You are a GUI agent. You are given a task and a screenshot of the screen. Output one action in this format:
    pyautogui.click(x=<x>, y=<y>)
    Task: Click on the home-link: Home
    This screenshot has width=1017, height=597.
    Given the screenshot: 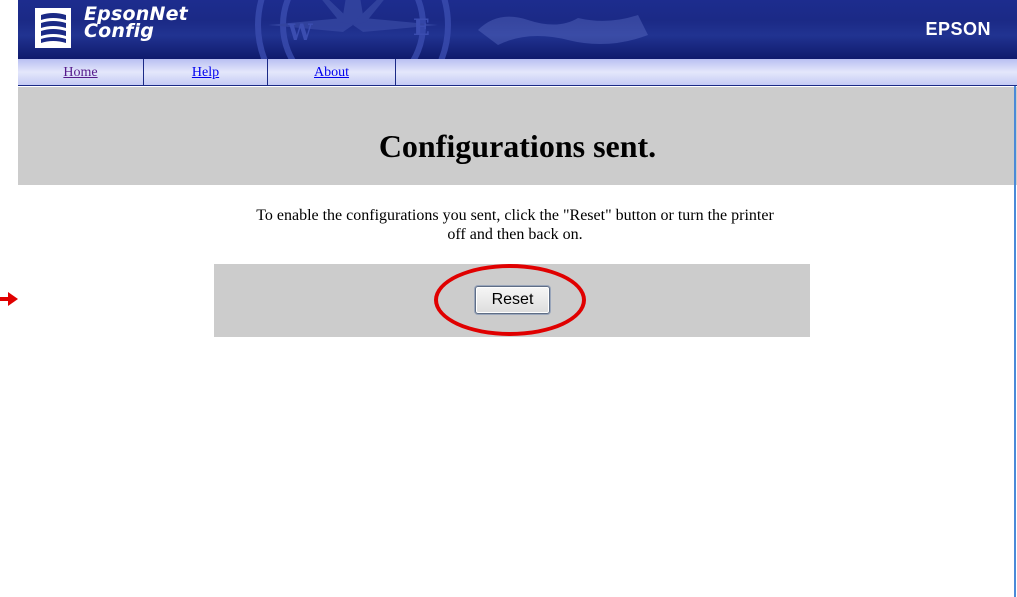 What is the action you would take?
    pyautogui.click(x=80, y=72)
    